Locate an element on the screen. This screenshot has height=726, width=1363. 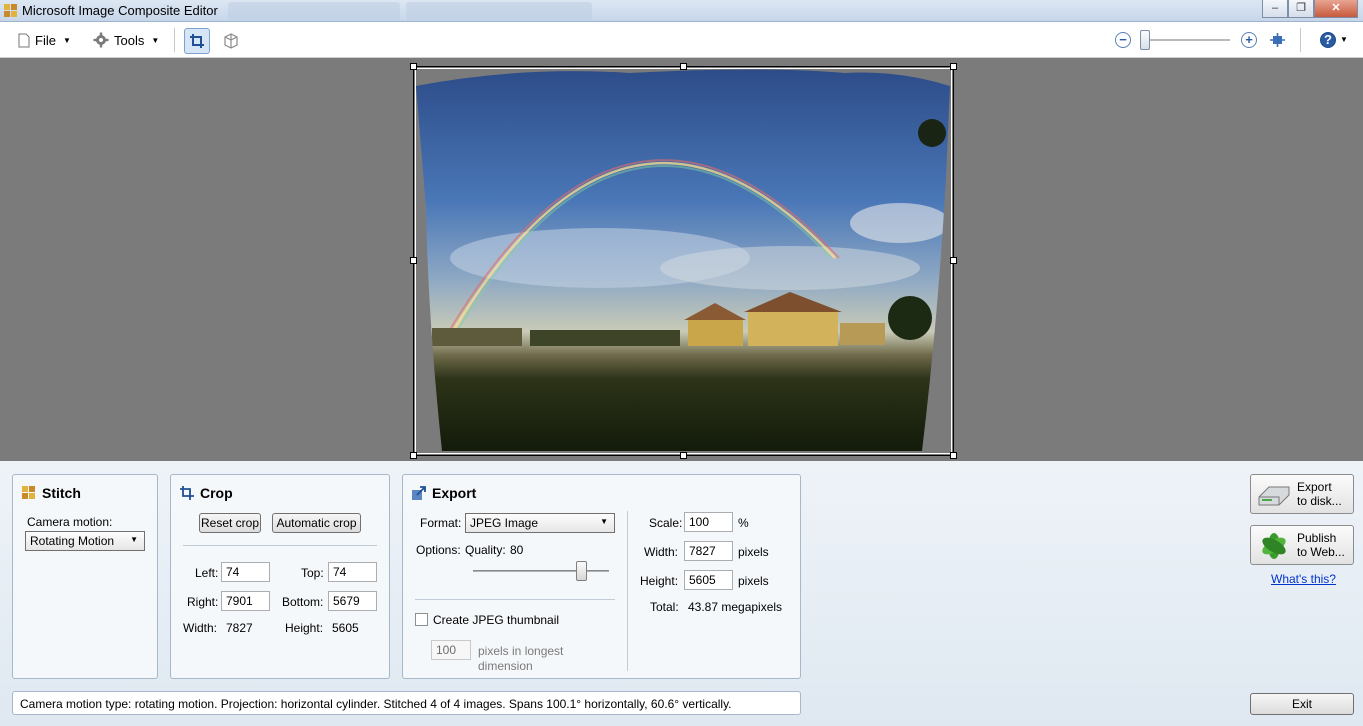
total-label: Total: is located at coordinates (664, 607).